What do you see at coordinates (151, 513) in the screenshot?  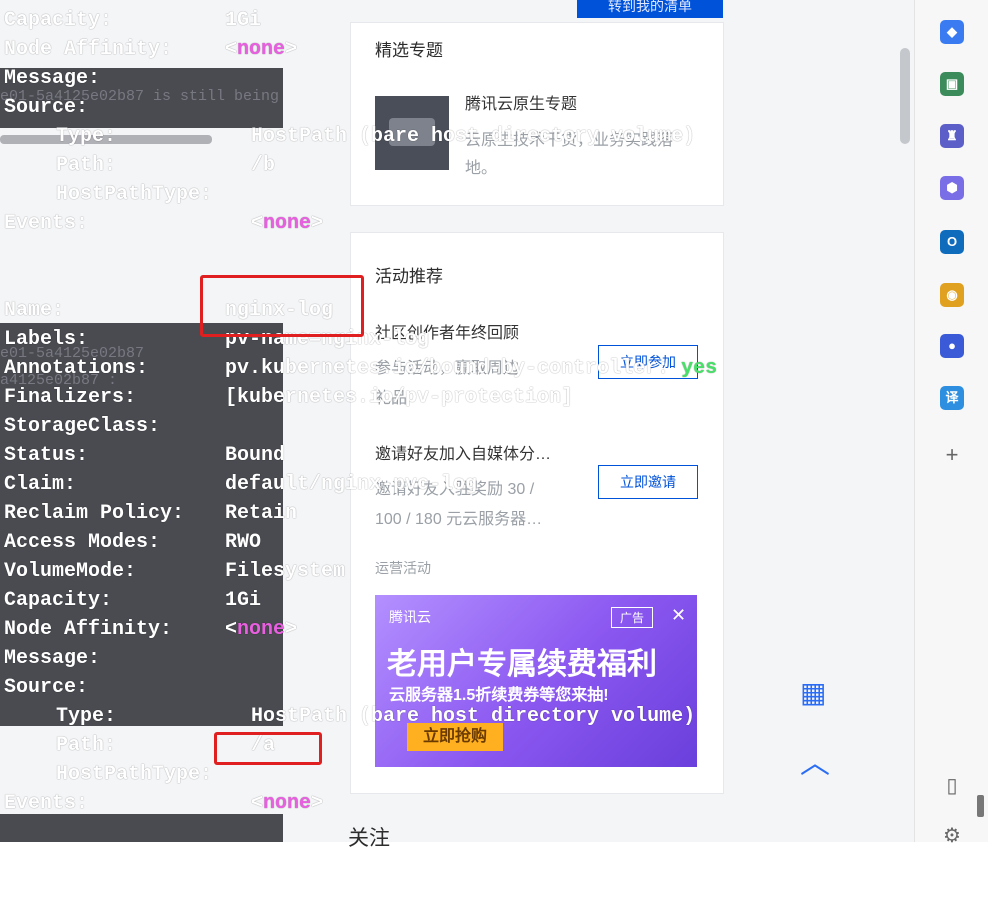 I see `pv-reclaim-policy-line: Reclaim Policy: Retain` at bounding box center [151, 513].